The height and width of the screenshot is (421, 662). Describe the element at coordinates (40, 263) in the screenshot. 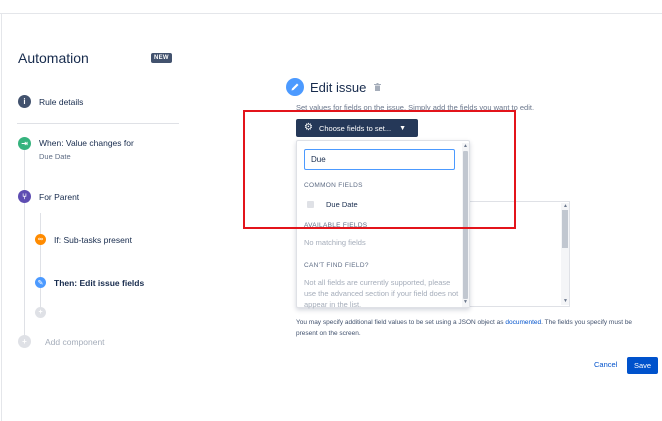

I see `flow-line-nested` at that location.